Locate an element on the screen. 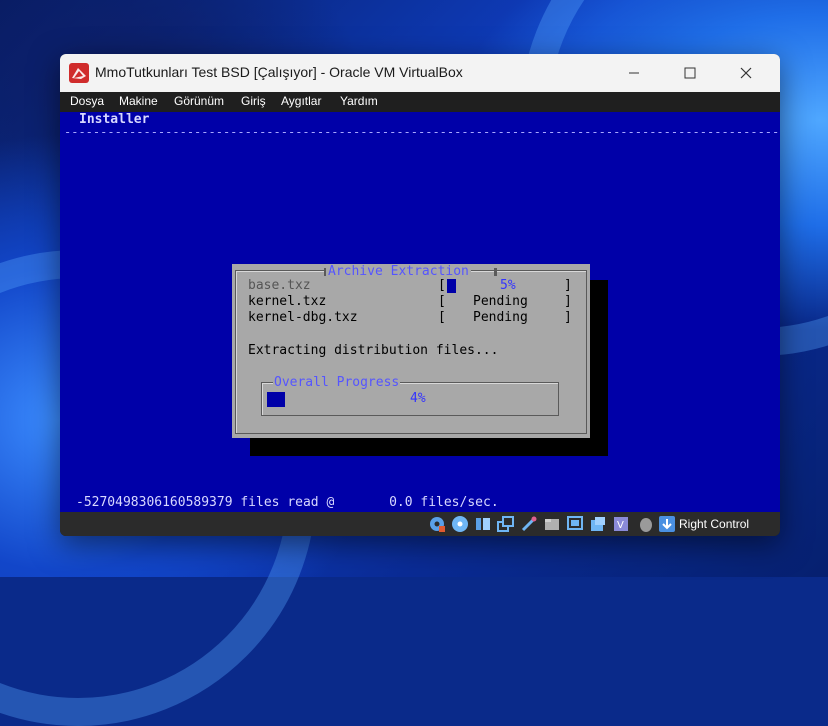 The width and height of the screenshot is (828, 726). file-status-kernel-dbg: Pending is located at coordinates (500, 317).